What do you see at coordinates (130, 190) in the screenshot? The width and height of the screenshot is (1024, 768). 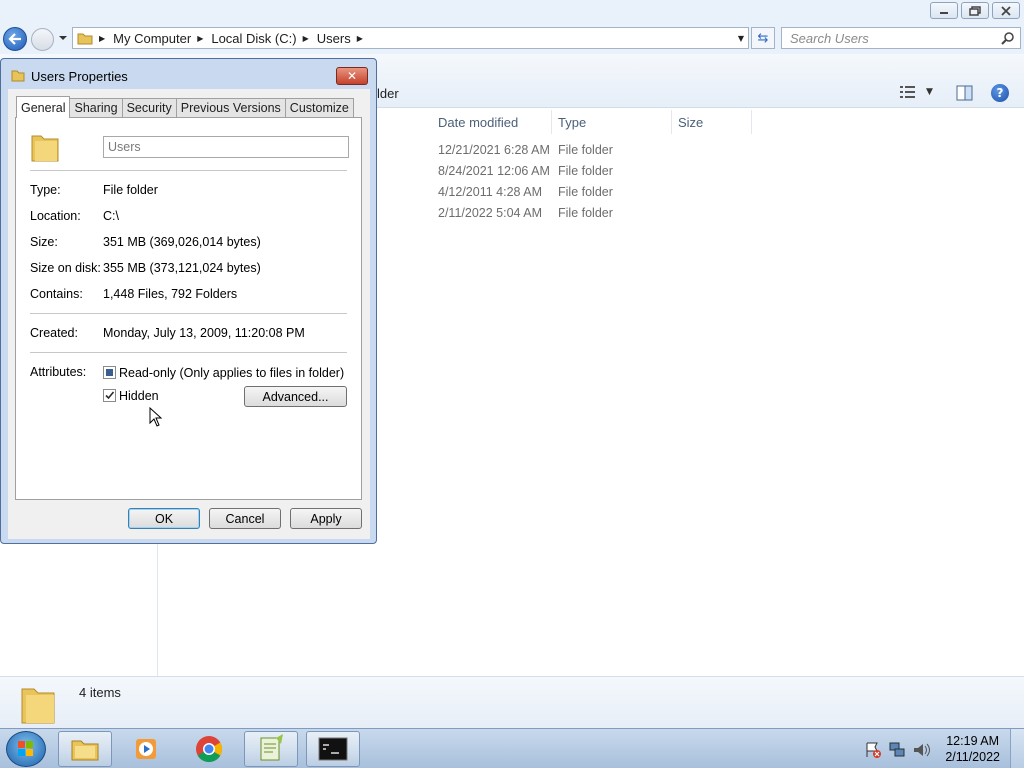 I see `type-value: File folder` at bounding box center [130, 190].